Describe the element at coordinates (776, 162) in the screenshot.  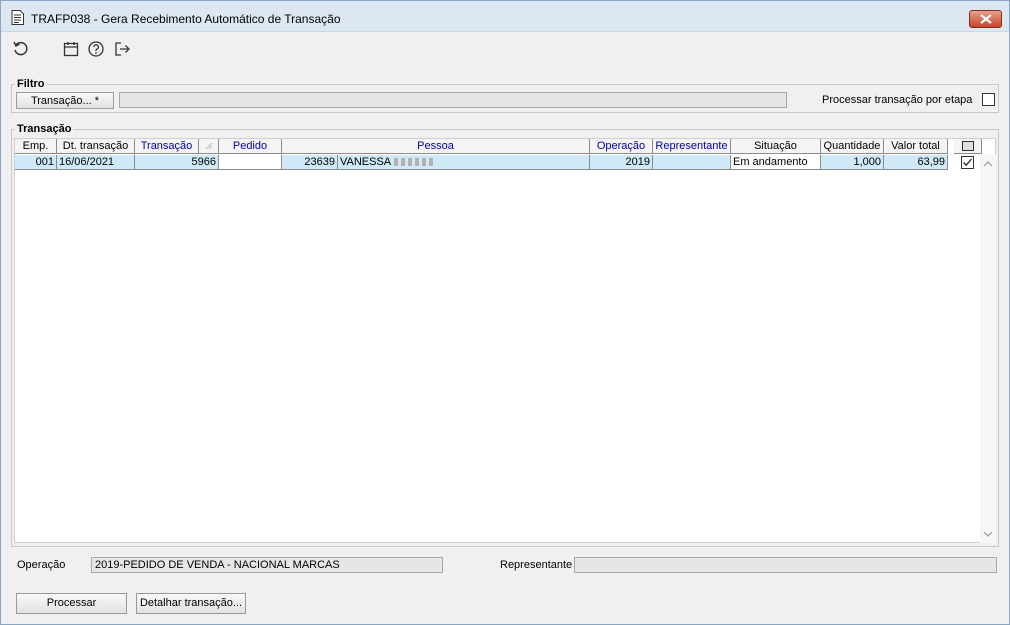
I see `cell-situacao: Em andamento` at that location.